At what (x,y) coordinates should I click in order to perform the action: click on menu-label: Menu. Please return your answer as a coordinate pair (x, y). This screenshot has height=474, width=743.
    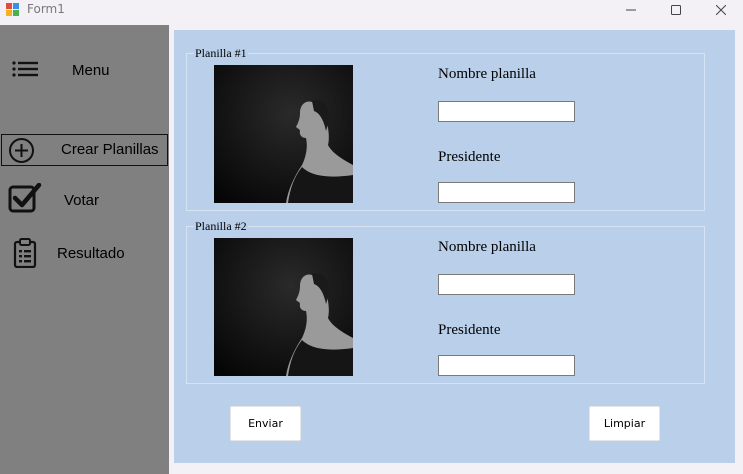
    Looking at the image, I should click on (91, 70).